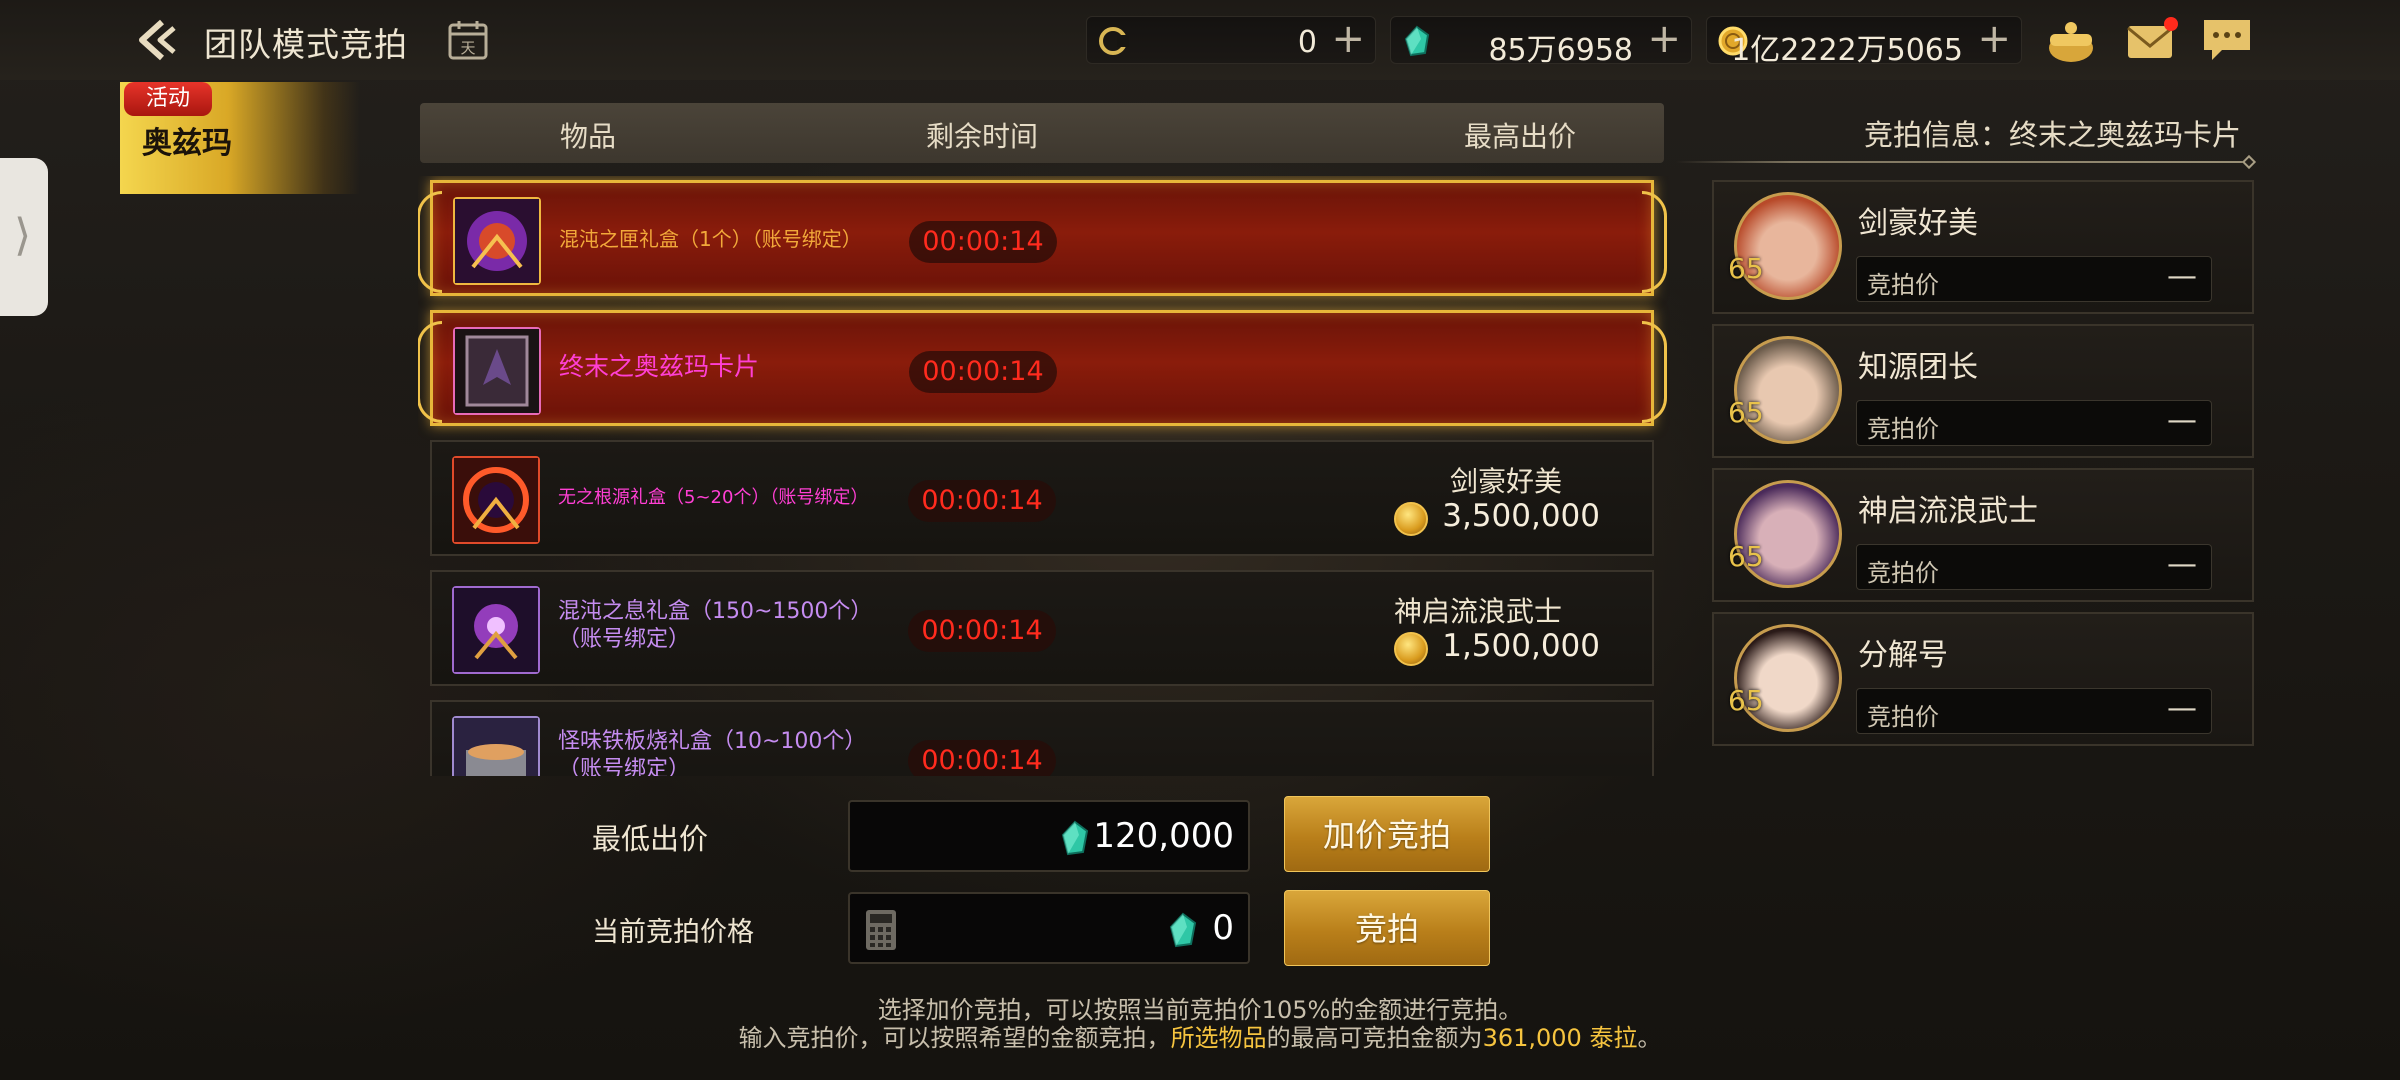  Describe the element at coordinates (2151, 40) in the screenshot. I see `mail-icon` at that location.